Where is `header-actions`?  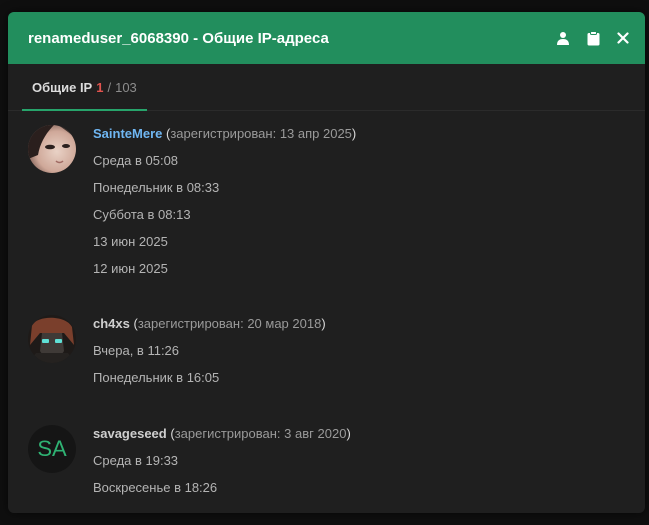
header-actions is located at coordinates (593, 38).